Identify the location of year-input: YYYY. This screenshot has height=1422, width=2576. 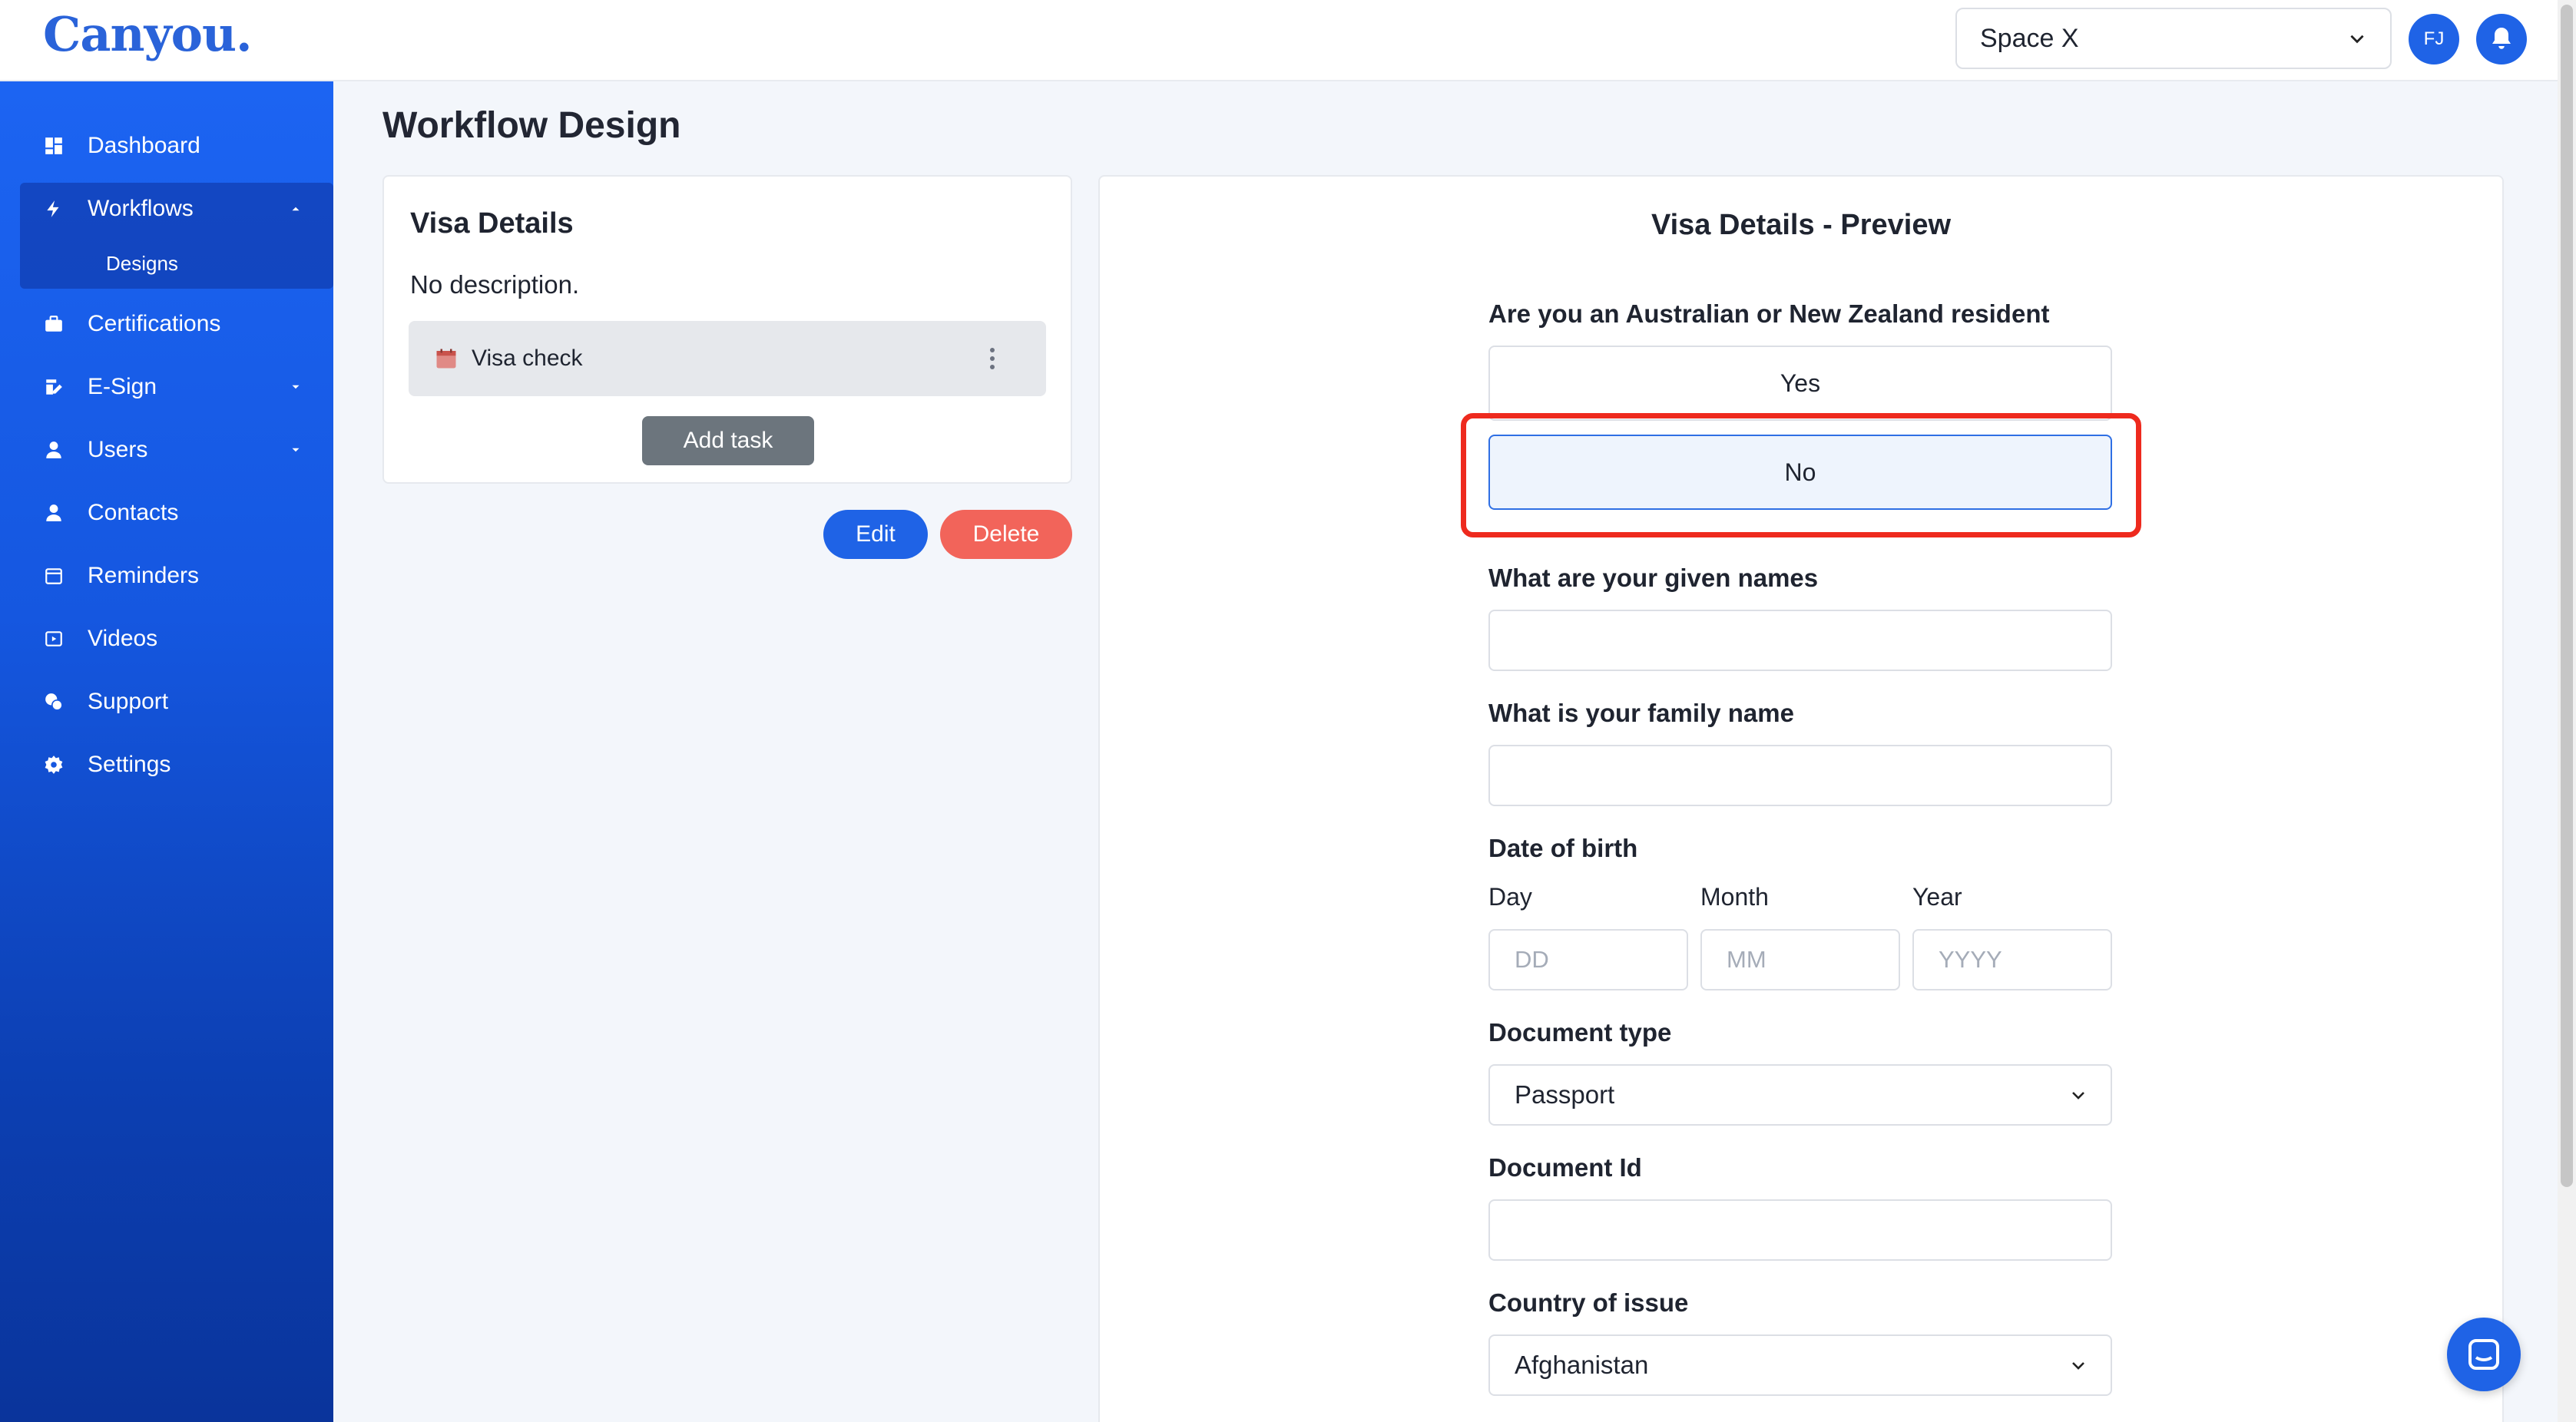
(2012, 959).